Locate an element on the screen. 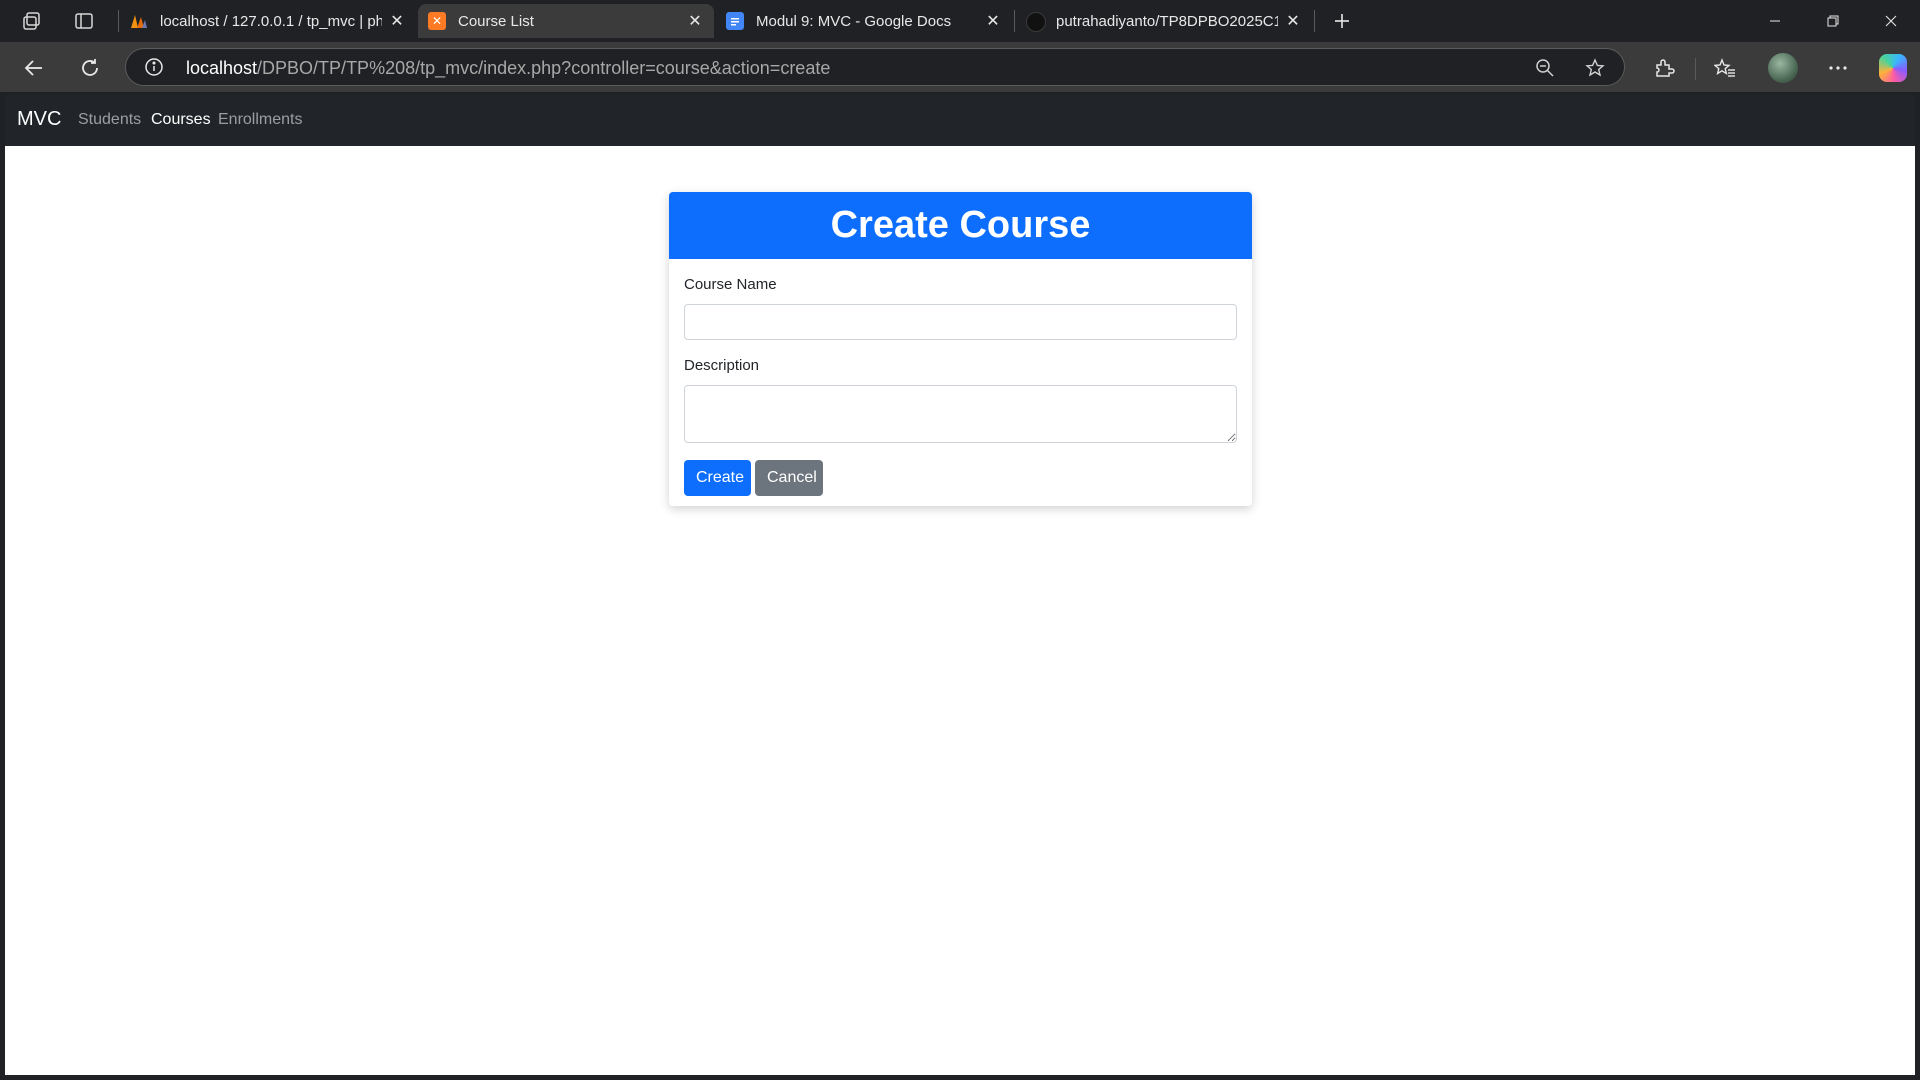  card-title: Create Course is located at coordinates (960, 225).